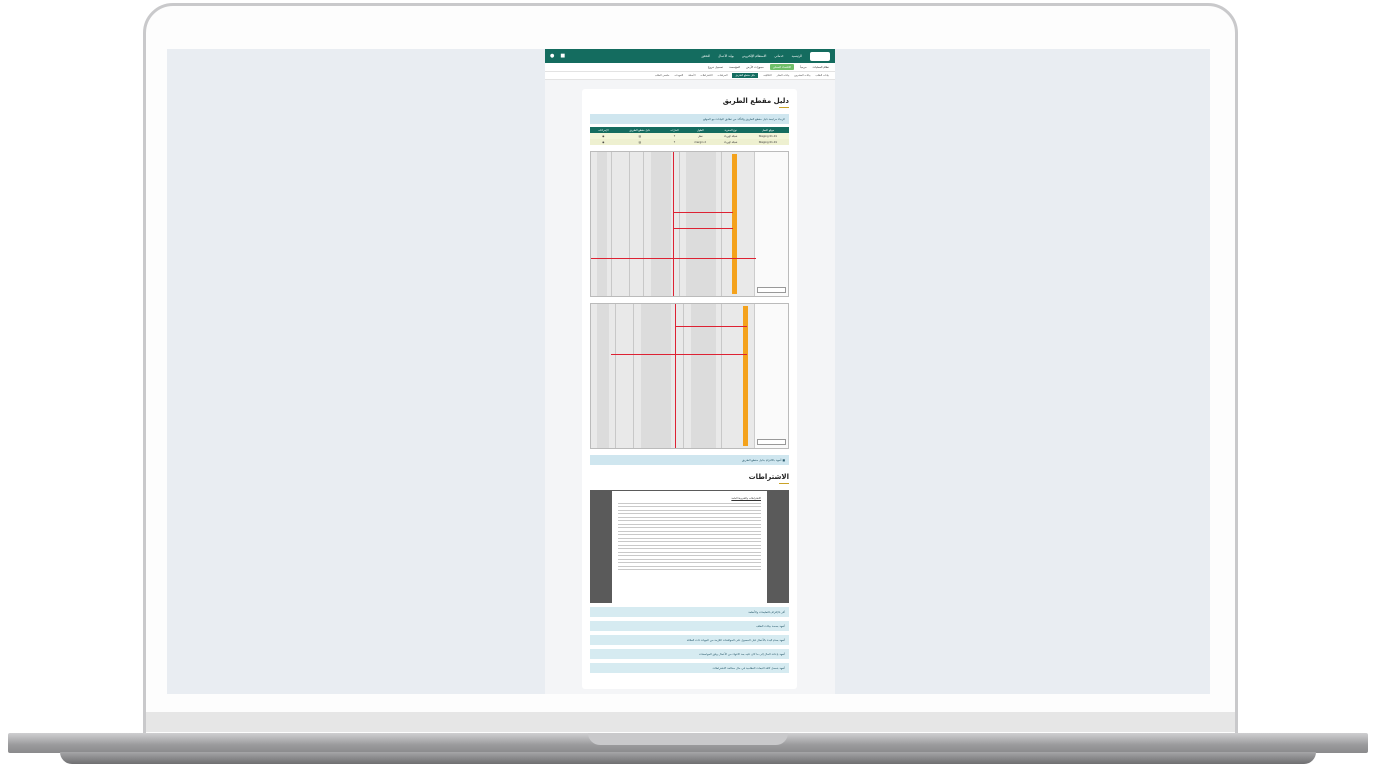  Describe the element at coordinates (689, 460) in the screenshot. I see `commitment-checkbox-row: ■ أتعهد بالالتزام بدليل مقطع الطريق` at that location.